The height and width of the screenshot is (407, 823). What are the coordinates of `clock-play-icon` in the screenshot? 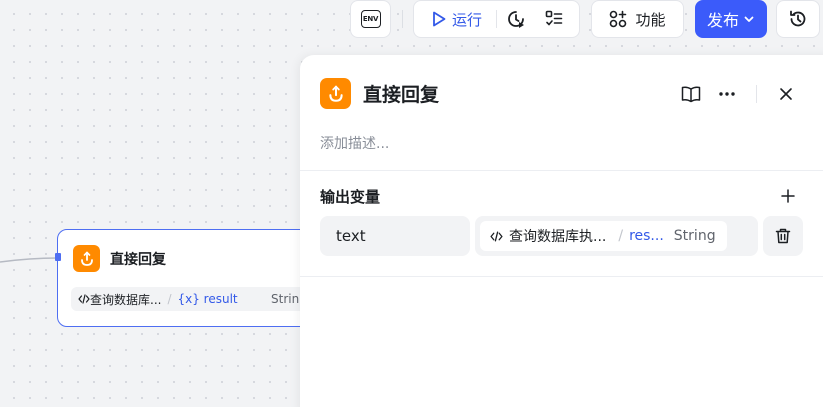 It's located at (516, 19).